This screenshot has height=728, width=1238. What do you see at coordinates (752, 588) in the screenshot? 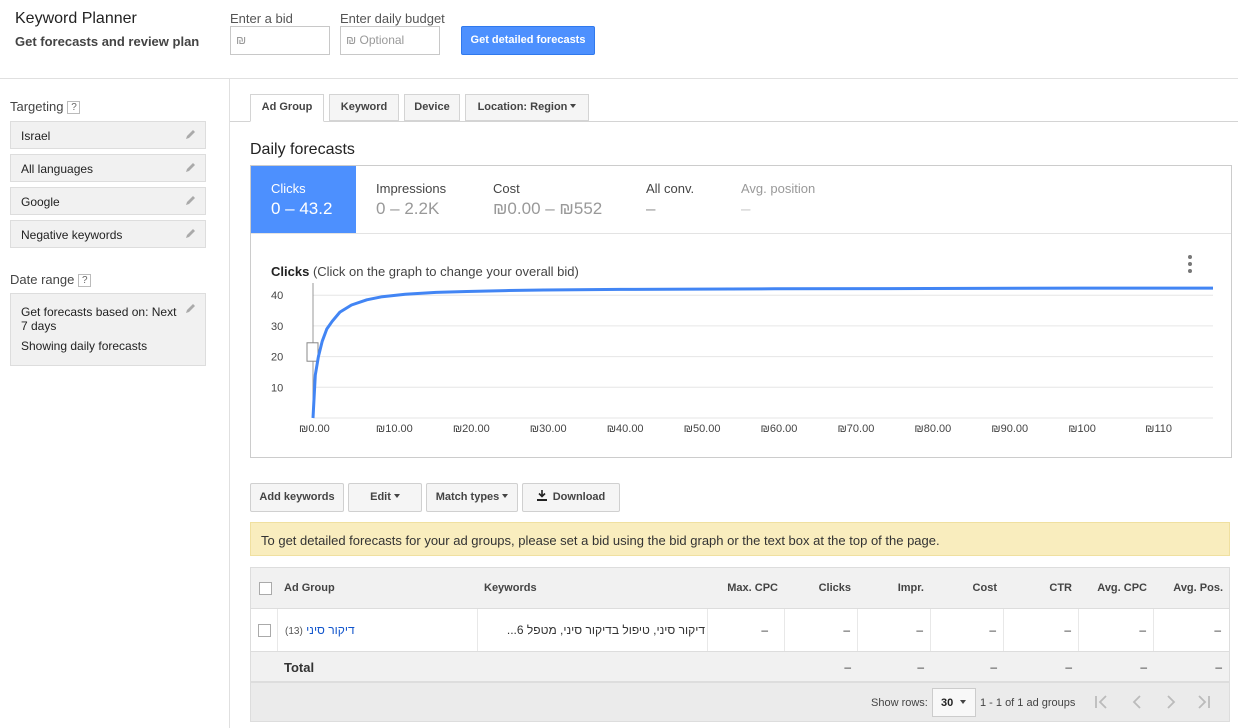
I see `column-header-max-cpc: Max. CPC` at bounding box center [752, 588].